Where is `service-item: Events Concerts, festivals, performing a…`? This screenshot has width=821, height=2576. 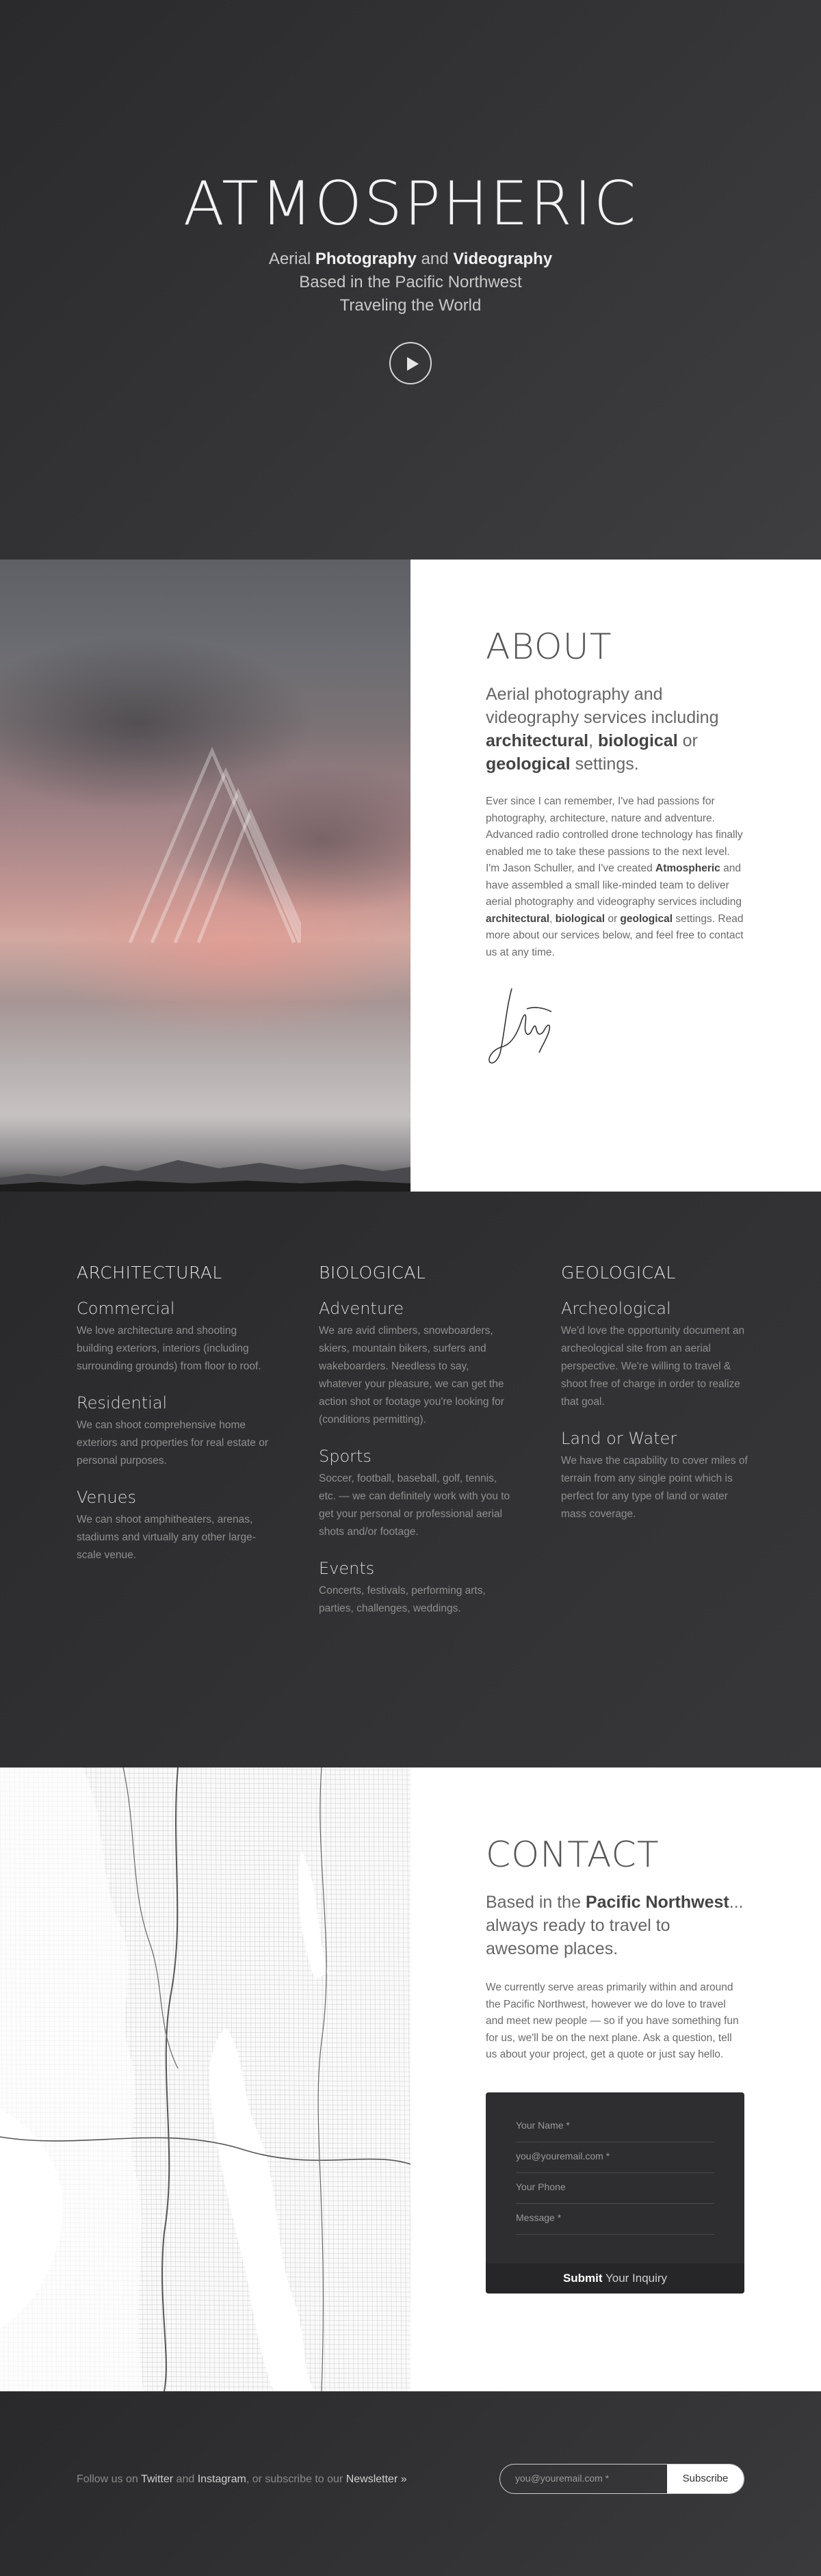
service-item: Events Concerts, festivals, performing a… is located at coordinates (440, 1588).